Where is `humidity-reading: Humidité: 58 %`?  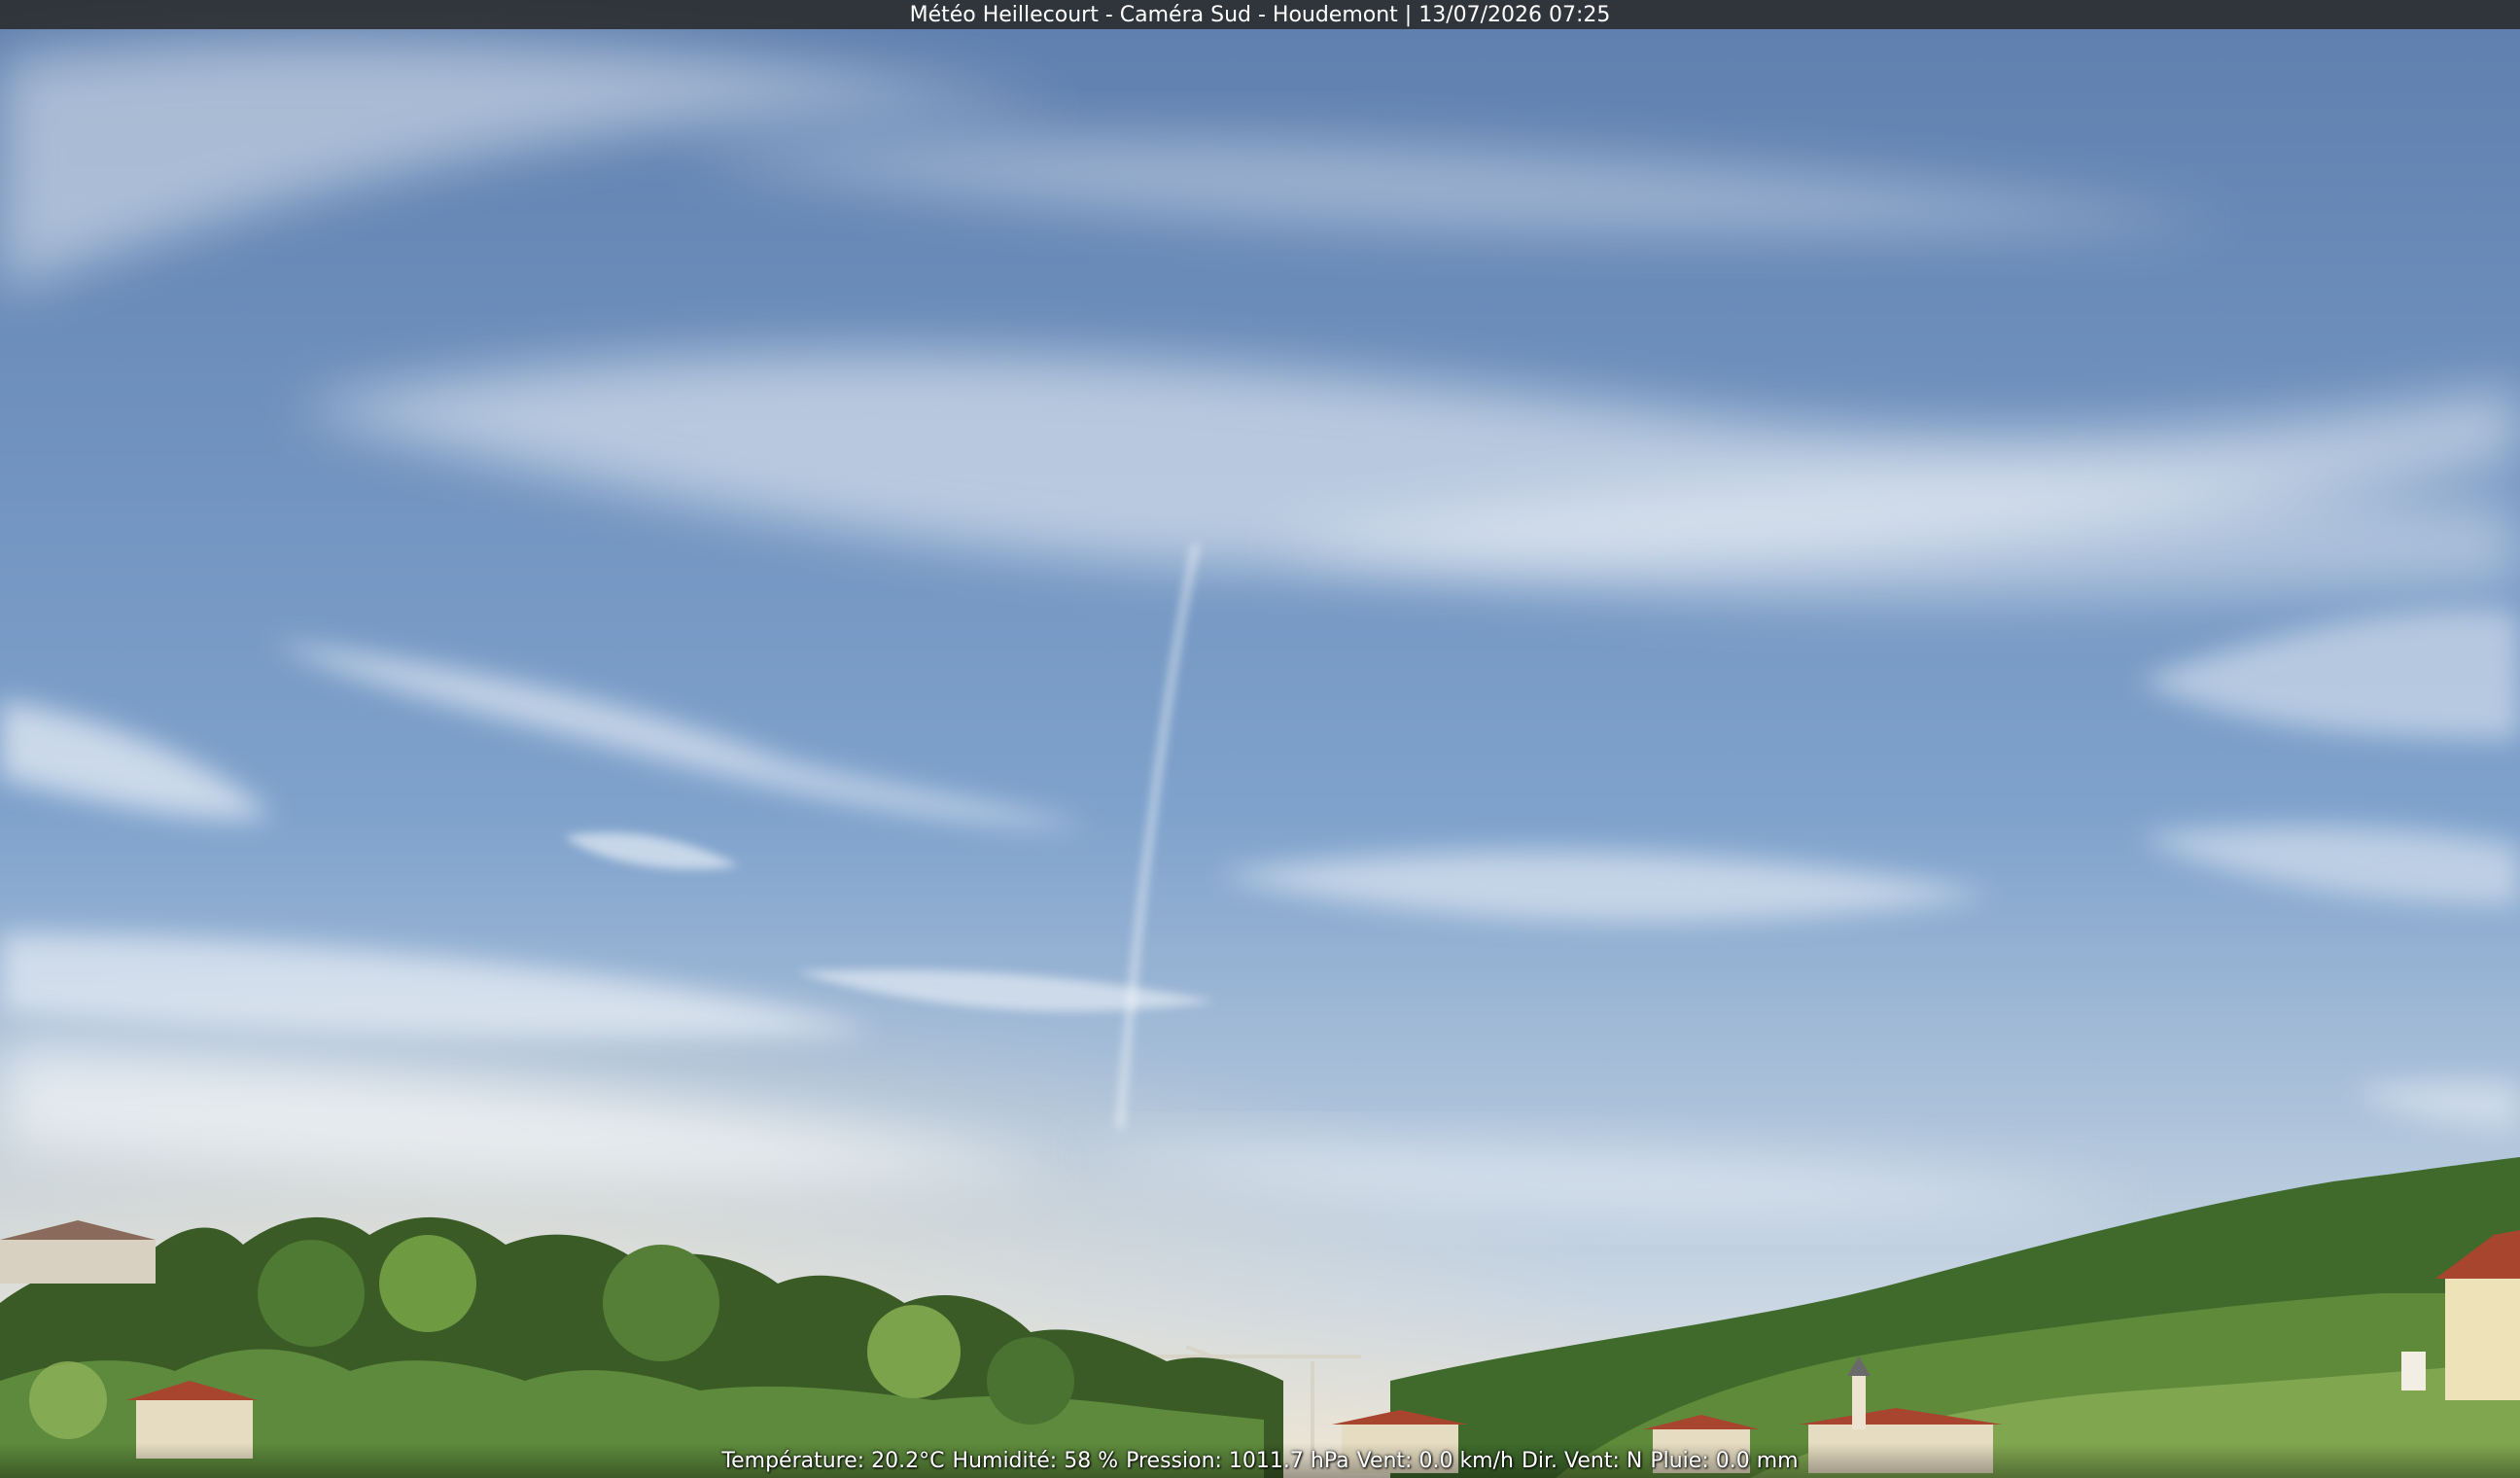
humidity-reading: Humidité: 58 % is located at coordinates (1035, 1460).